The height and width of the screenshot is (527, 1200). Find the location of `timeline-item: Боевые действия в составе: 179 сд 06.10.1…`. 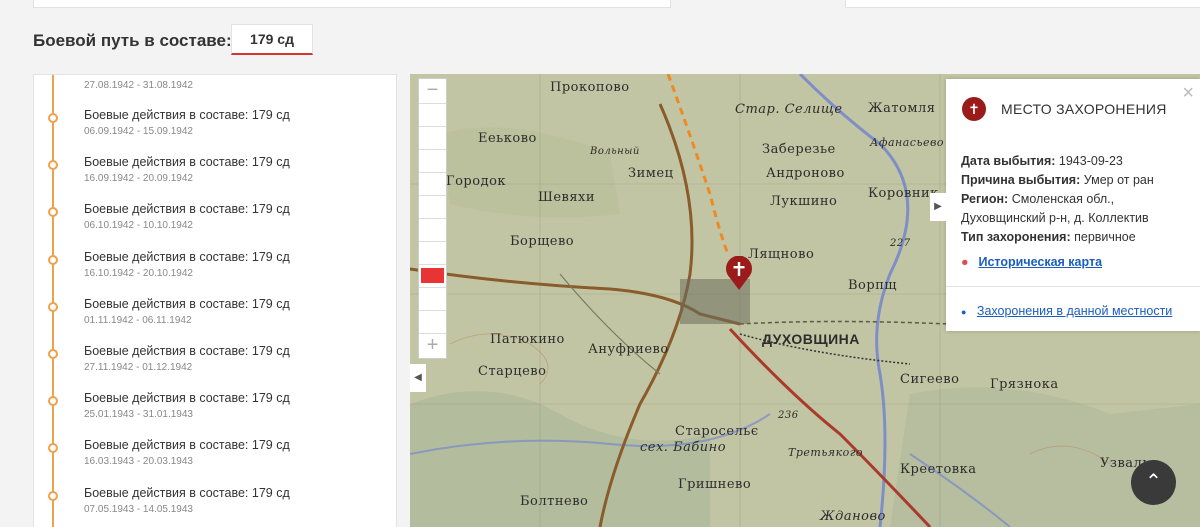

timeline-item: Боевые действия в составе: 179 сд 06.10.1… is located at coordinates (214, 225).